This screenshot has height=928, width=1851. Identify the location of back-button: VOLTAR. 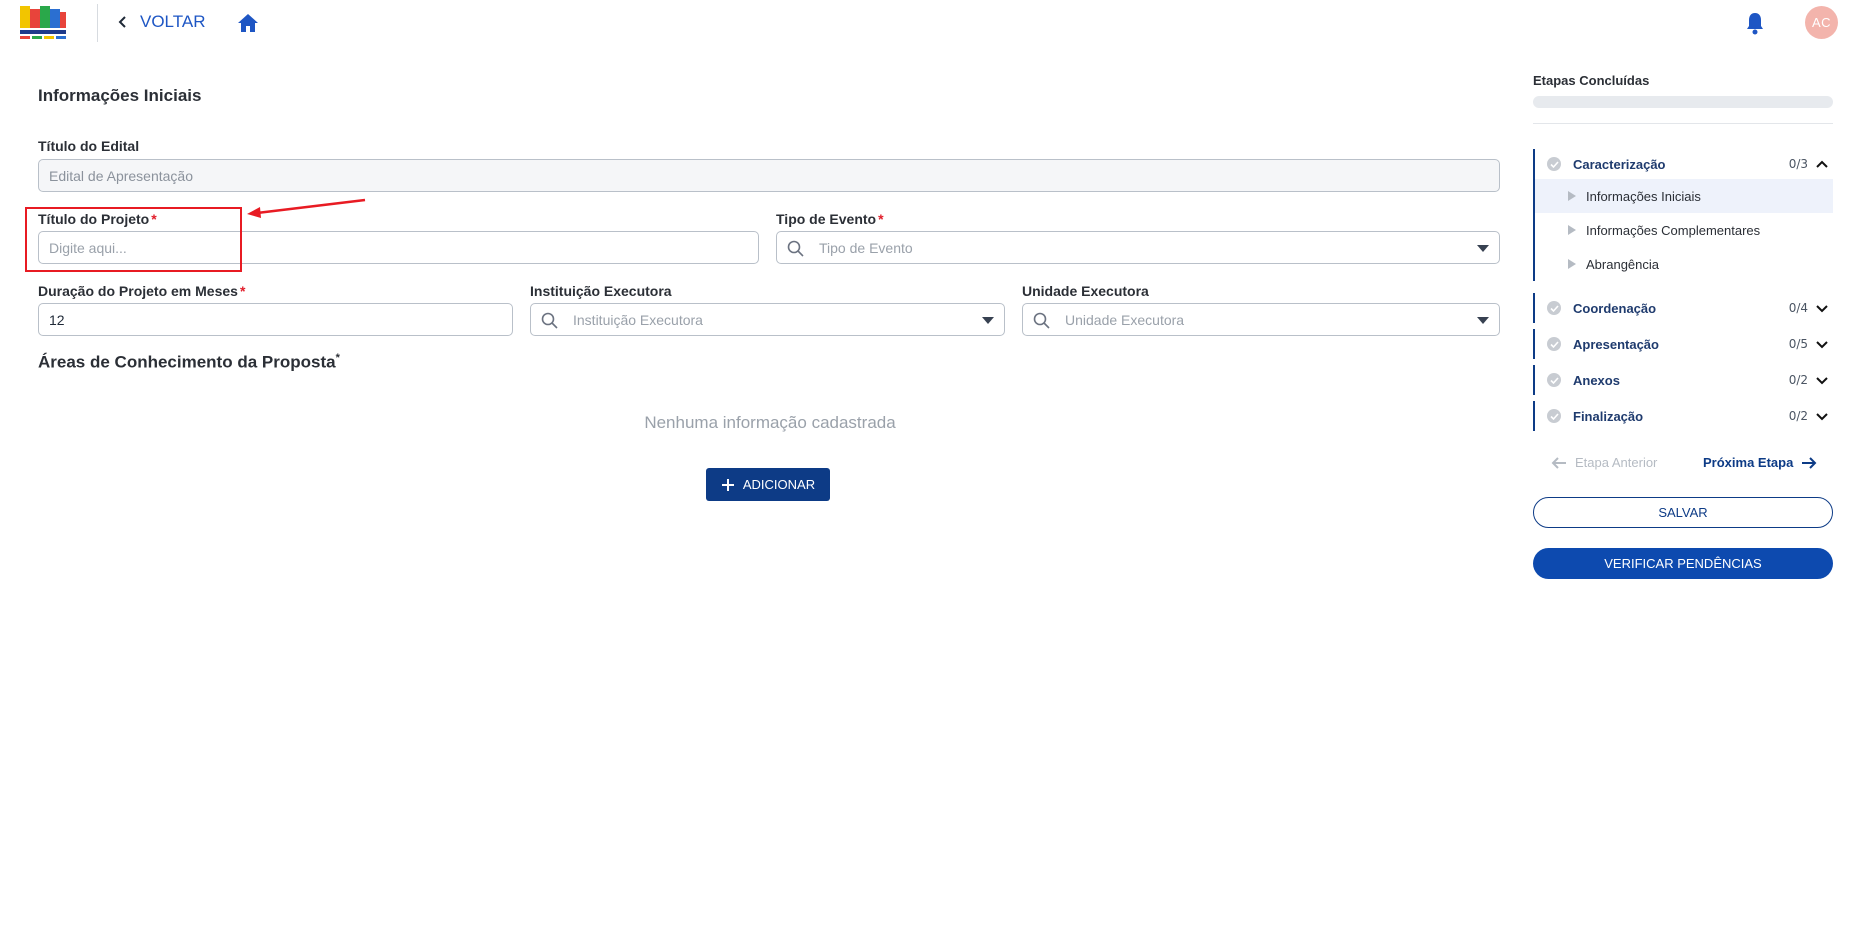
(161, 22).